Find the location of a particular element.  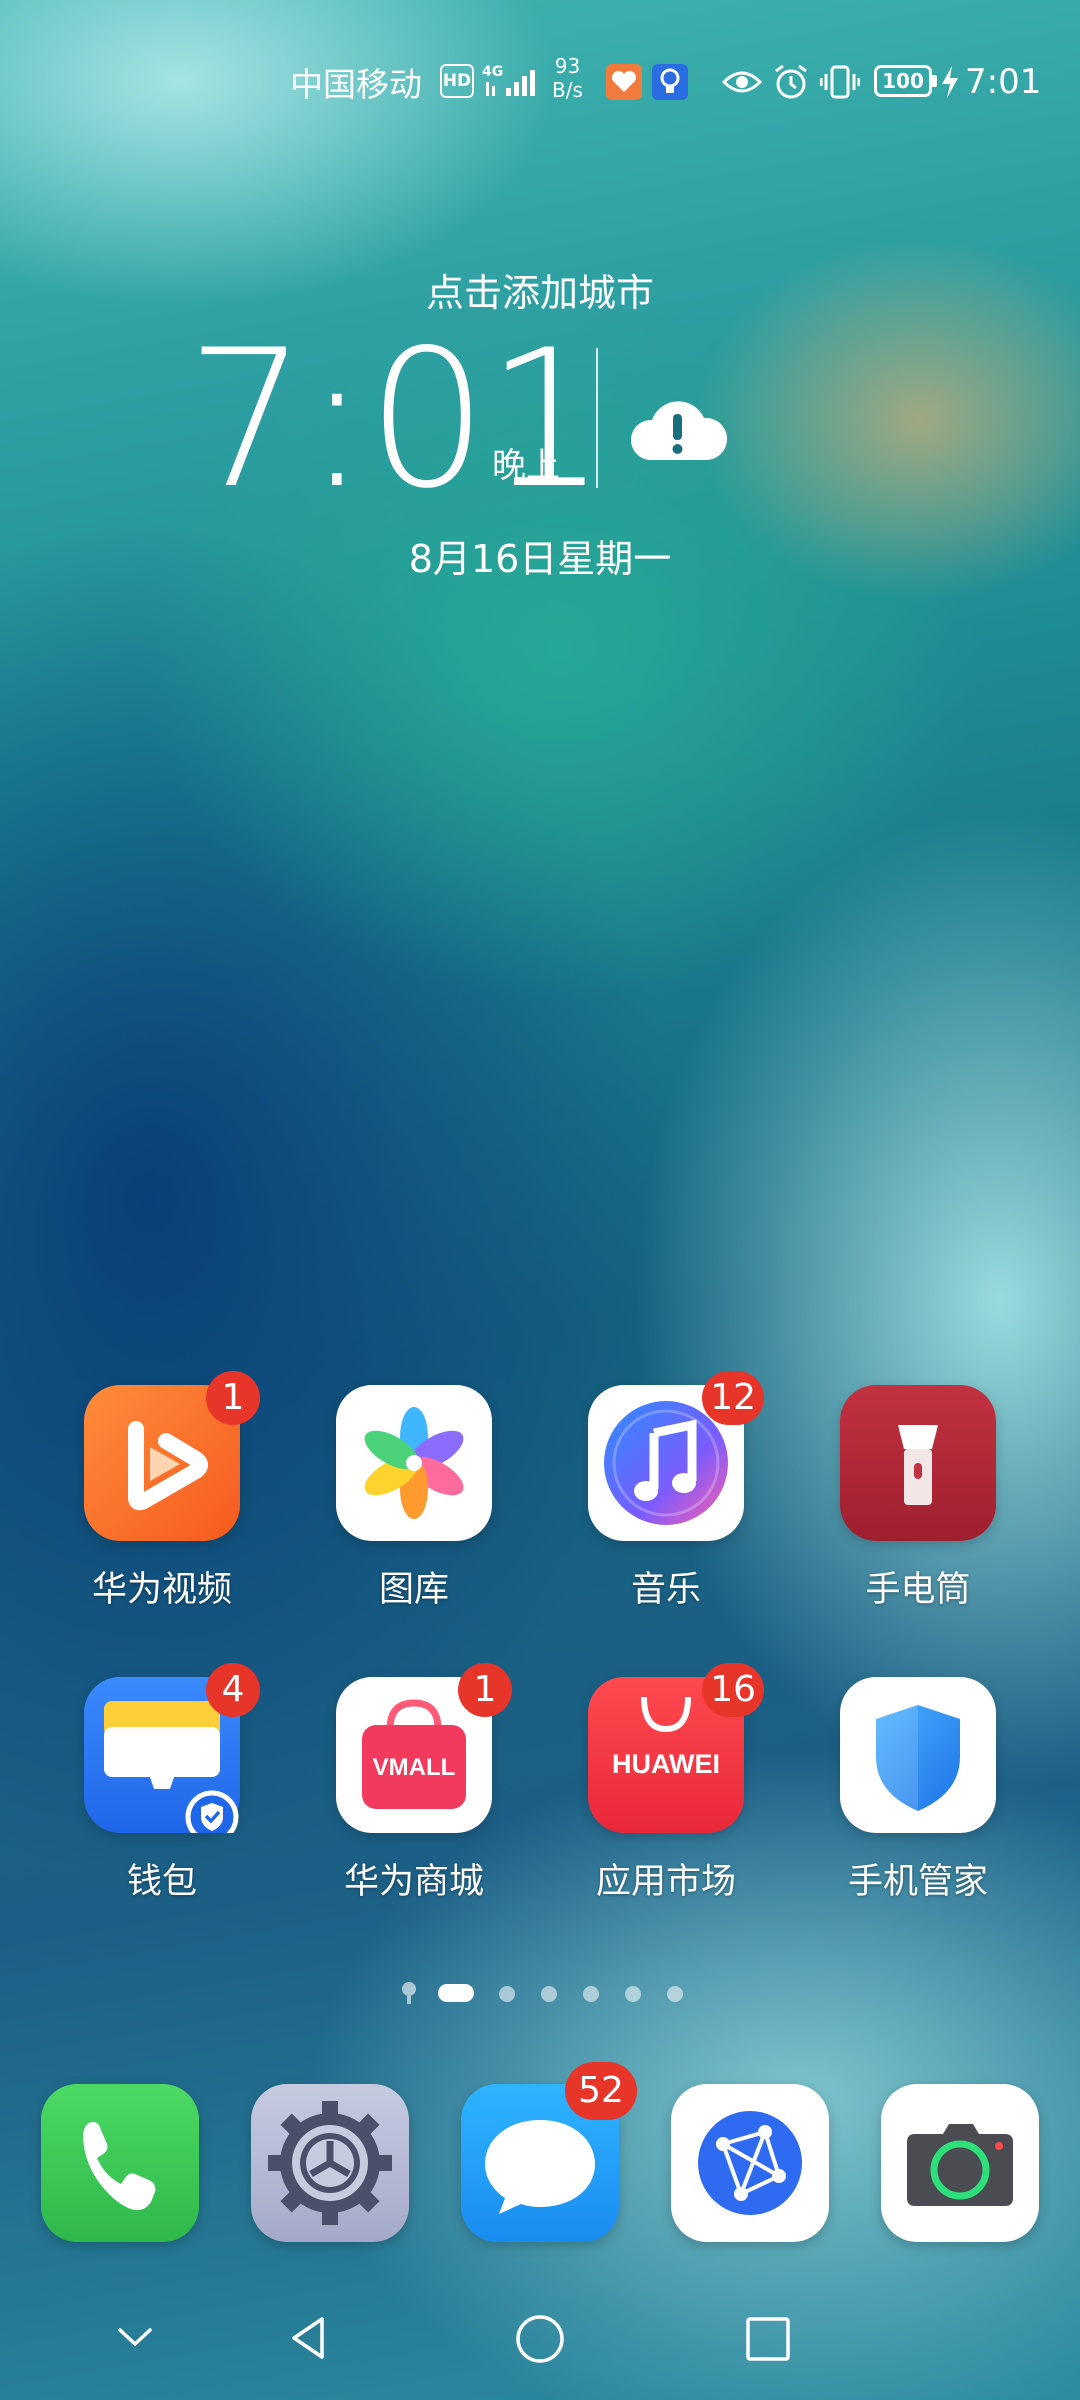

hd-badge: HD is located at coordinates (457, 81).